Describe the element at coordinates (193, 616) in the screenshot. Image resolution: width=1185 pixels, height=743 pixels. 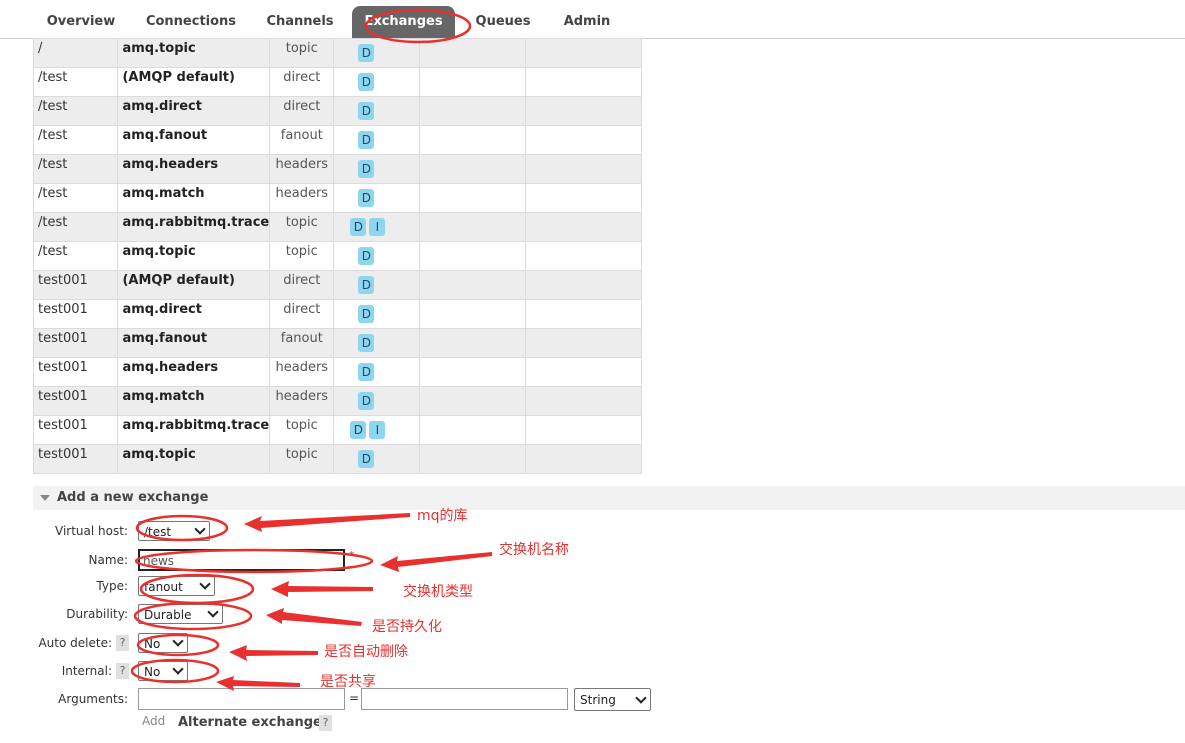
I see `durability-circle` at that location.